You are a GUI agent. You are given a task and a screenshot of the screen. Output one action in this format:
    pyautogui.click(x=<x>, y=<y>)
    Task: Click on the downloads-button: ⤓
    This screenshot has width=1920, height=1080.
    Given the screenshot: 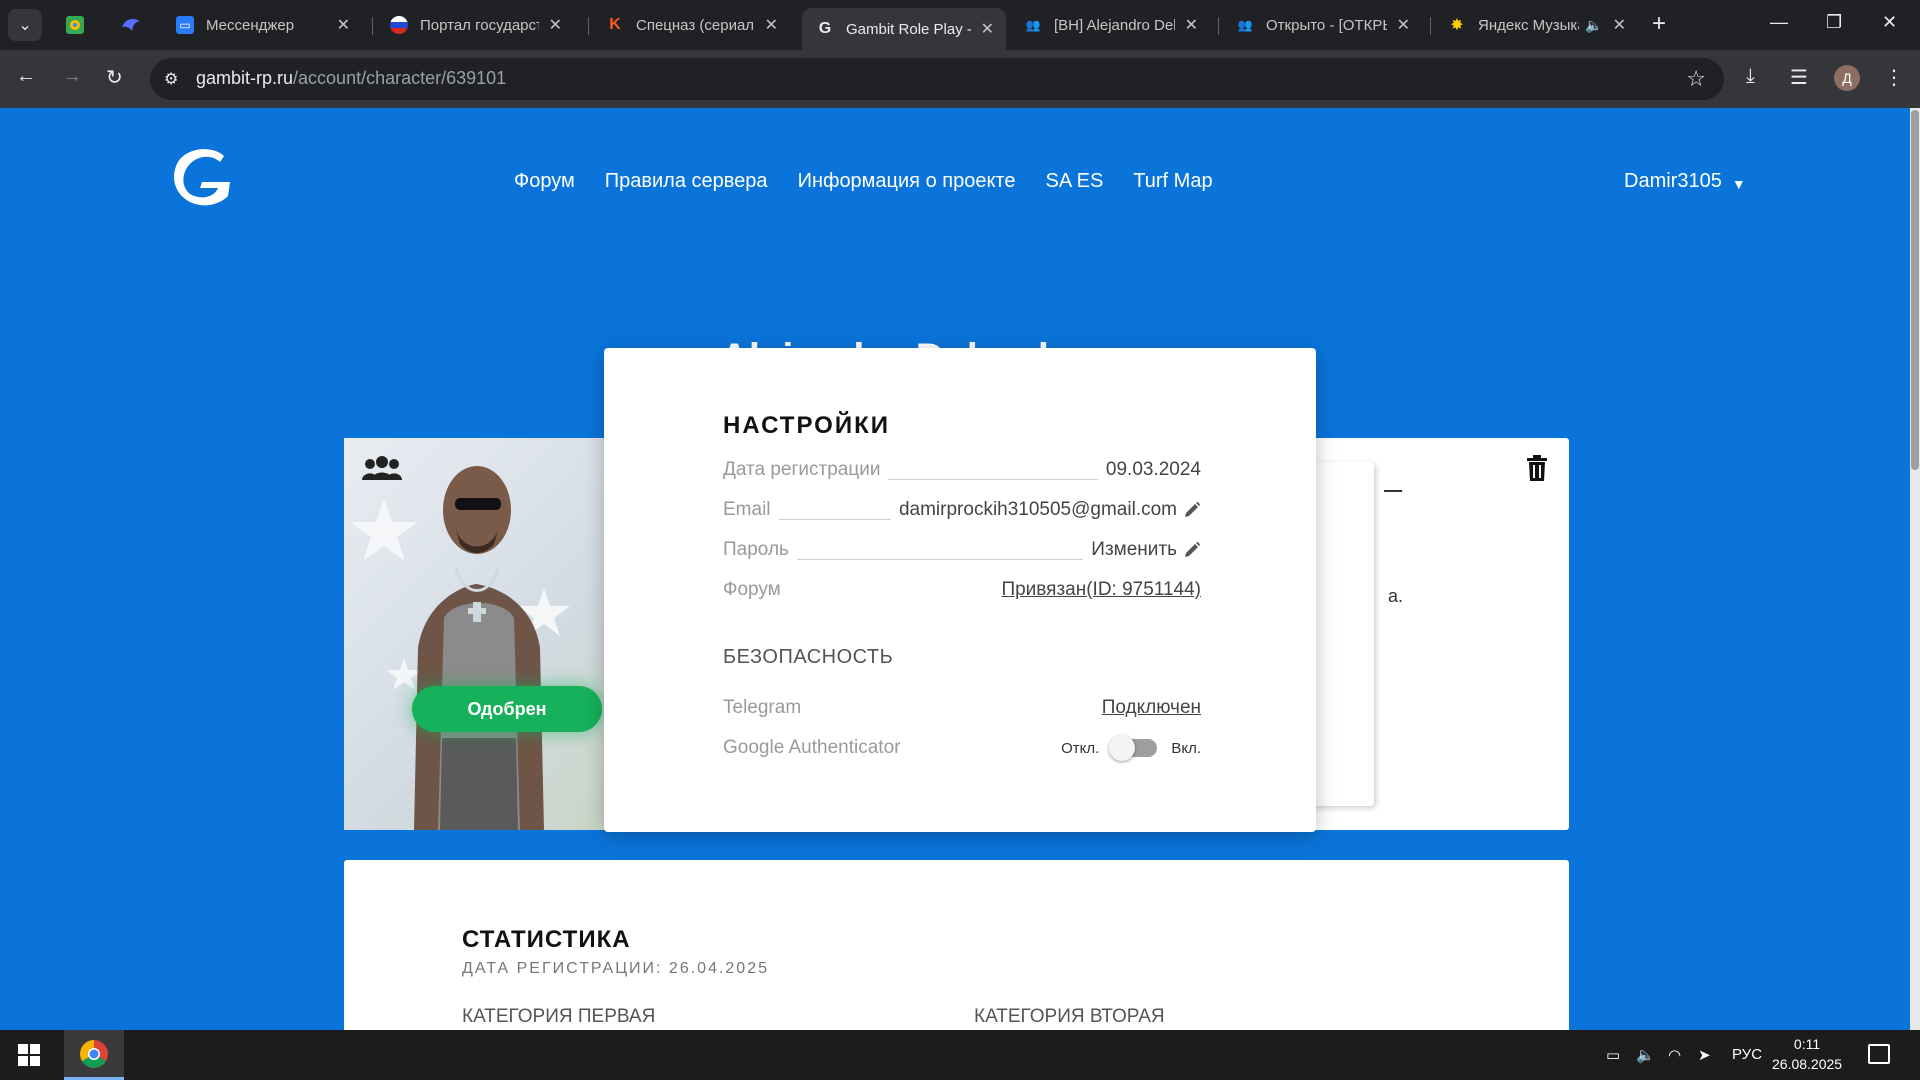 What is the action you would take?
    pyautogui.click(x=1750, y=76)
    